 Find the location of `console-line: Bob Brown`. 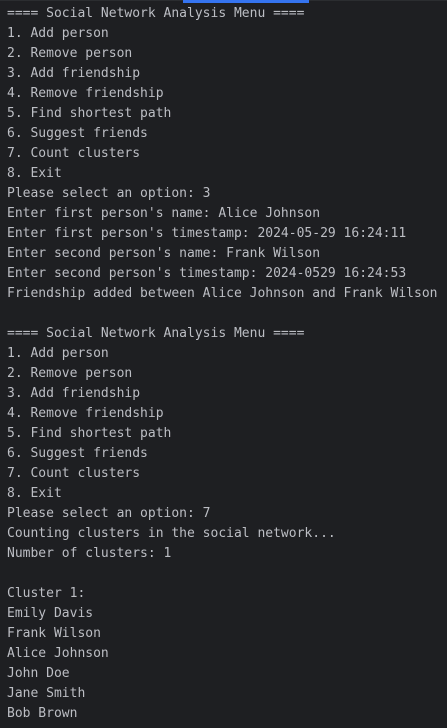

console-line: Bob Brown is located at coordinates (42, 713).